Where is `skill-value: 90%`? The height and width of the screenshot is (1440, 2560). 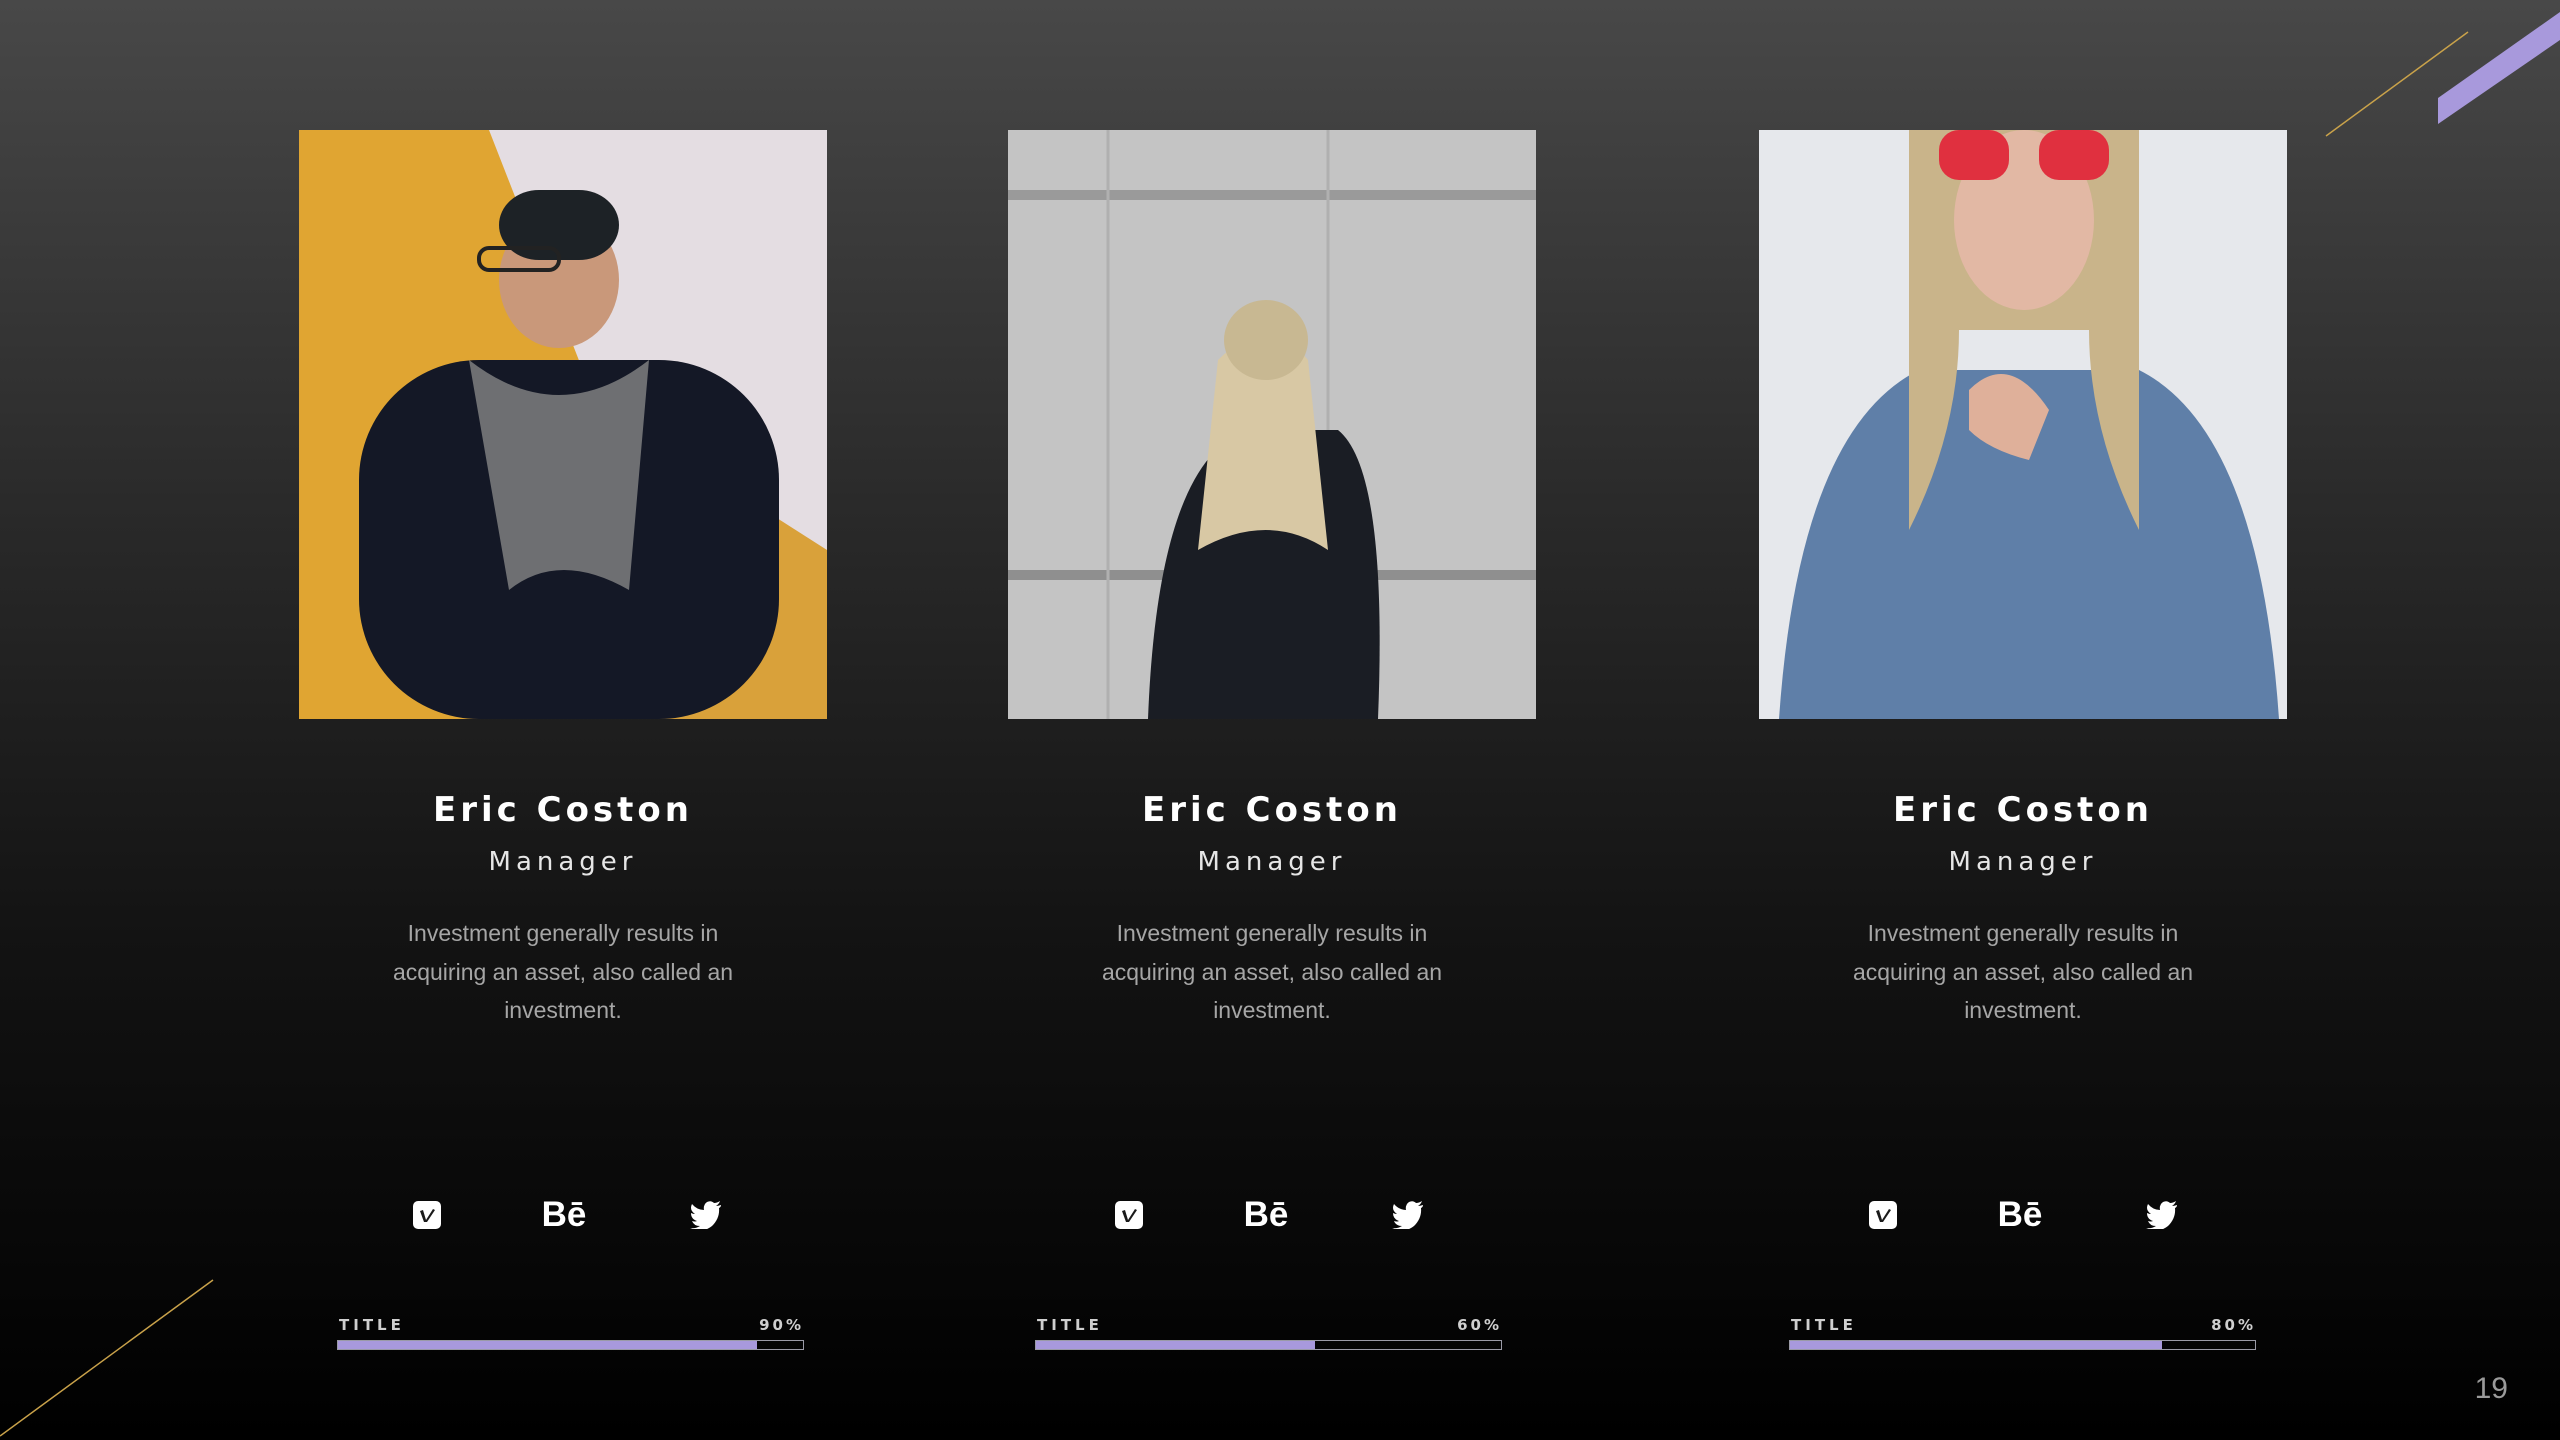 skill-value: 90% is located at coordinates (781, 1325).